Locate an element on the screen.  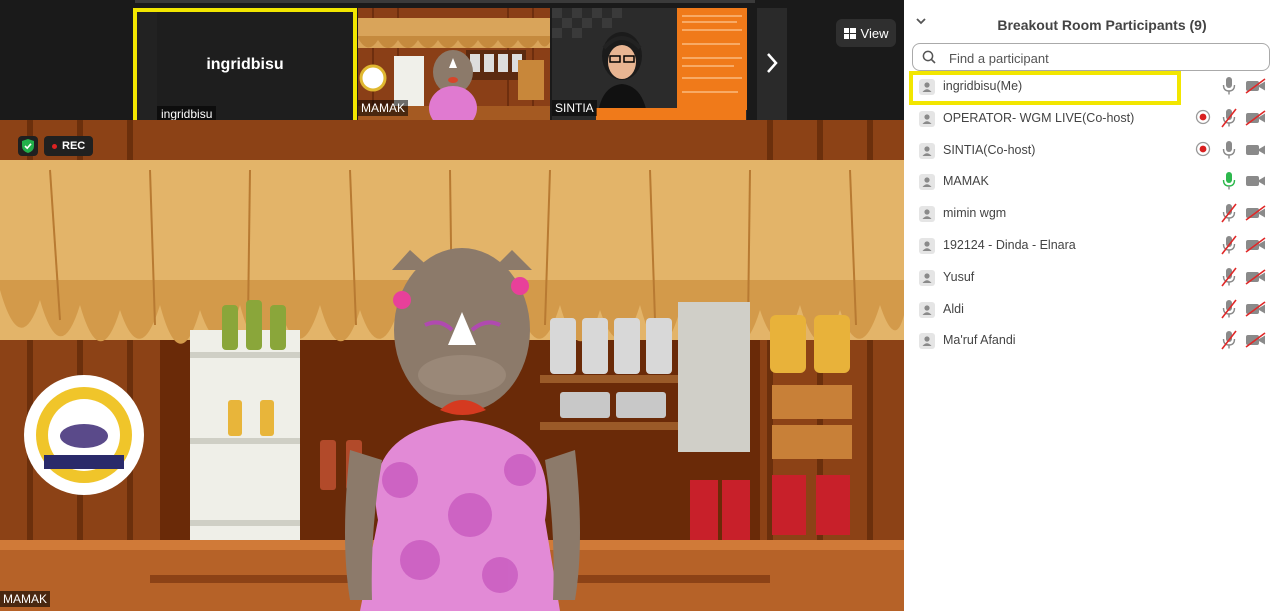
view-button: View is located at coordinates (866, 33).